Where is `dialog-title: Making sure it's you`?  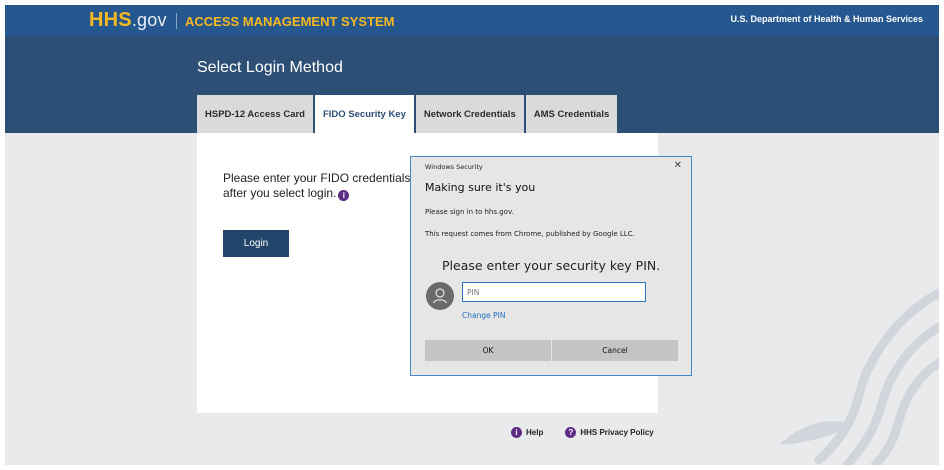 dialog-title: Making sure it's you is located at coordinates (480, 187).